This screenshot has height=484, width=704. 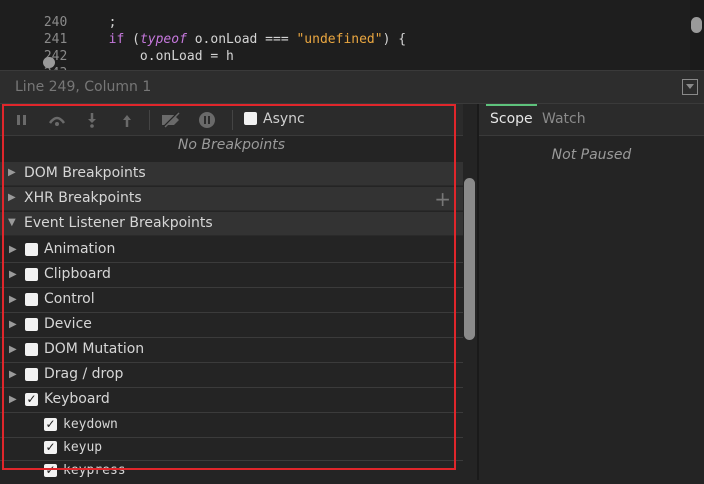 I want to click on code-line: 242 o.onLoad = h, so click(x=345, y=47).